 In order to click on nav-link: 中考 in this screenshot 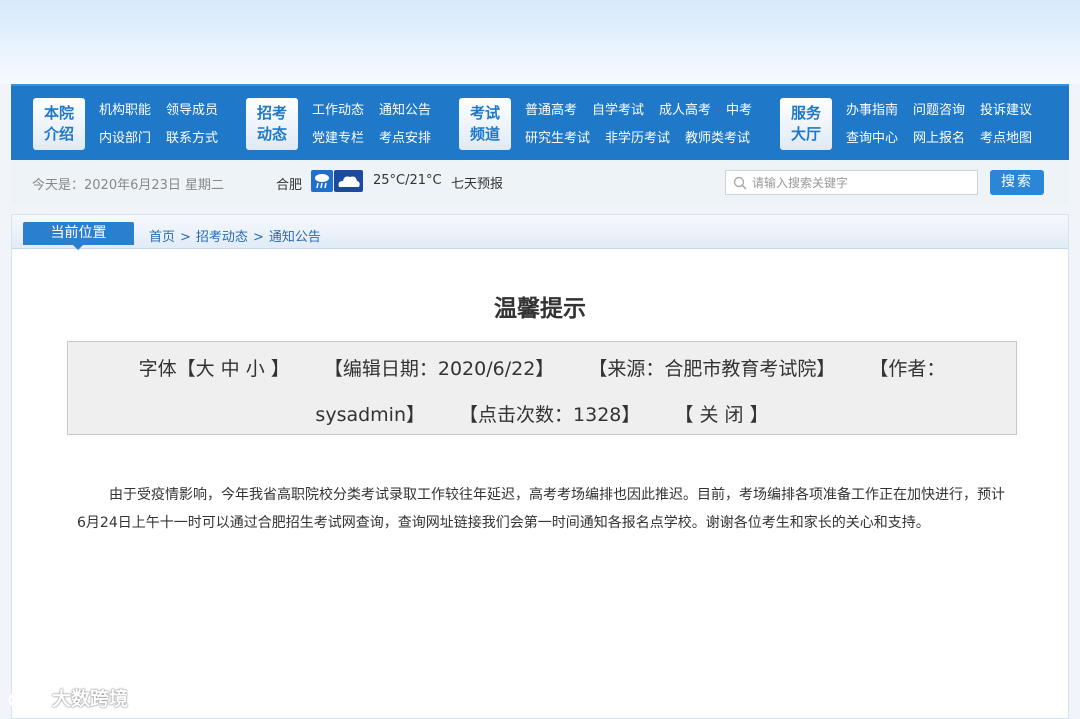, I will do `click(739, 110)`.